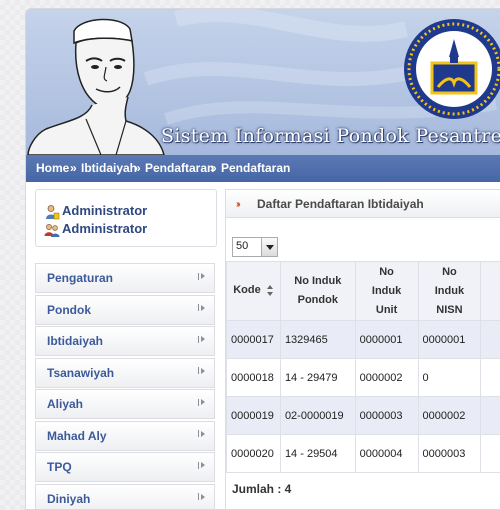  What do you see at coordinates (490, 291) in the screenshot?
I see `column-header-more` at bounding box center [490, 291].